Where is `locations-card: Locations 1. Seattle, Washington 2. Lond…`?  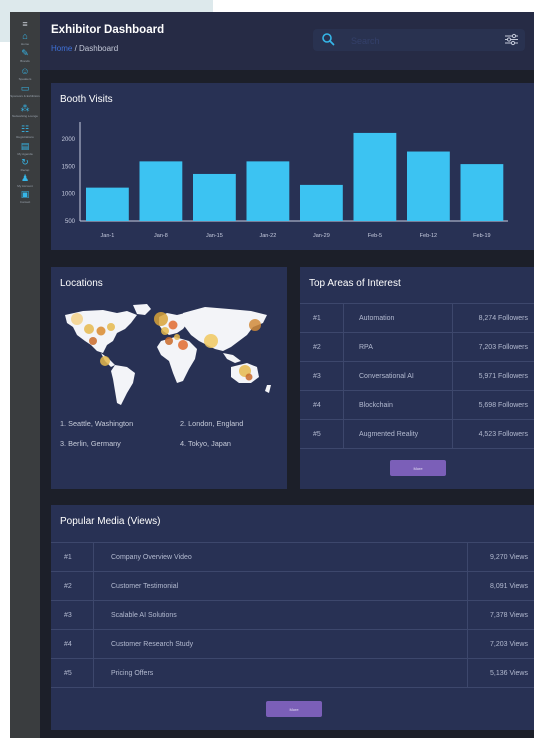 locations-card: Locations 1. Seattle, Washington 2. Lond… is located at coordinates (169, 378).